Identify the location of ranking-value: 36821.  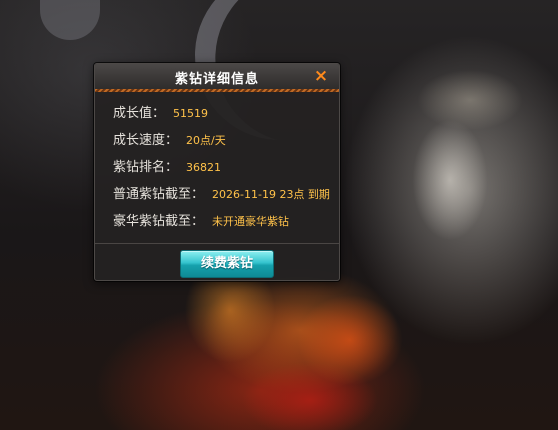
(204, 167).